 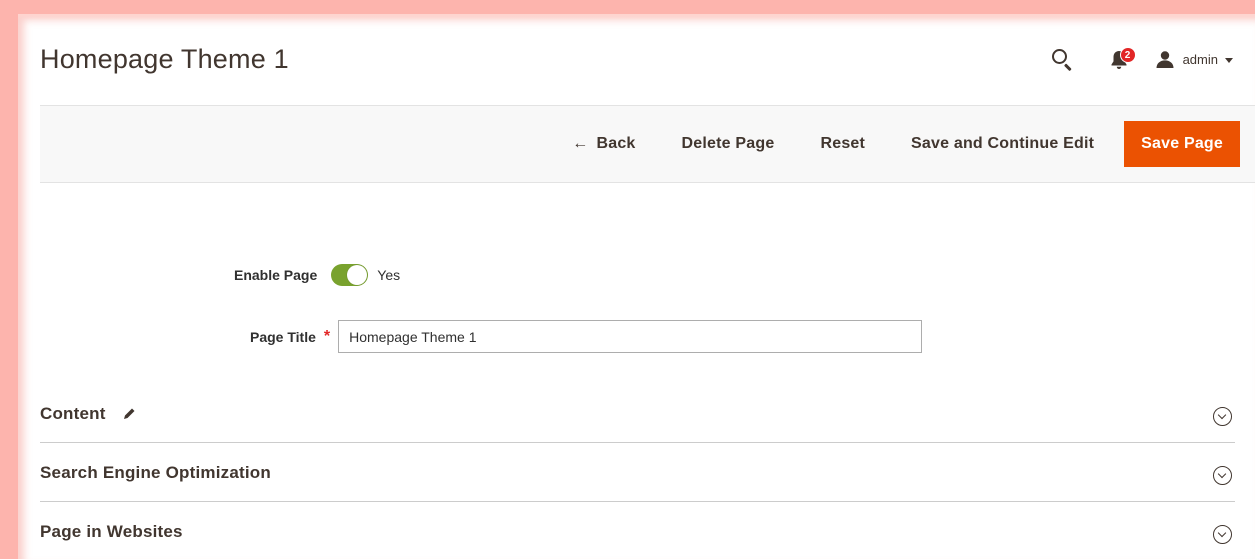 I want to click on user-icon, so click(x=1165, y=59).